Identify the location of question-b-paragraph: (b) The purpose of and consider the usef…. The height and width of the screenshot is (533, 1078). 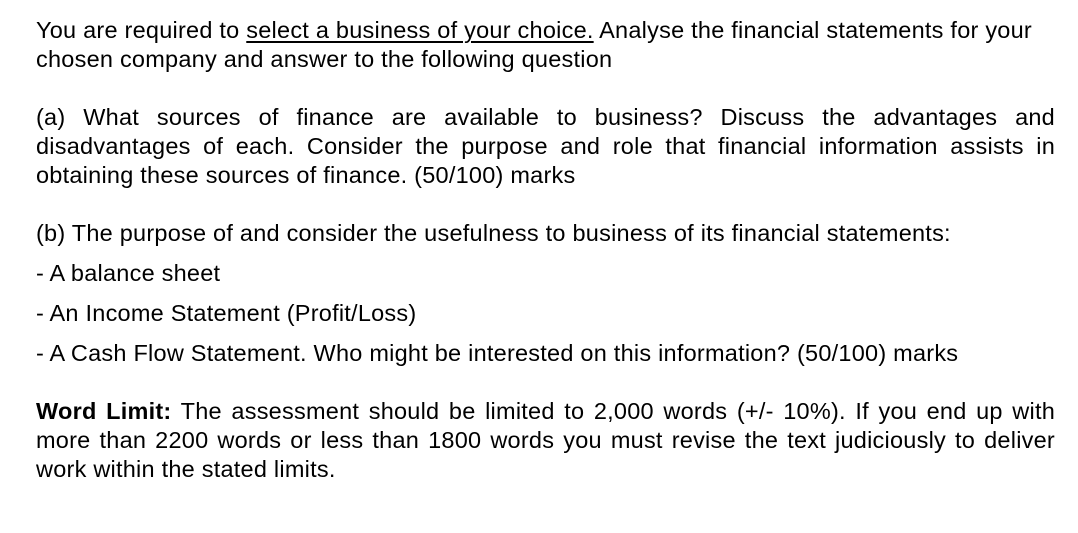
(493, 233).